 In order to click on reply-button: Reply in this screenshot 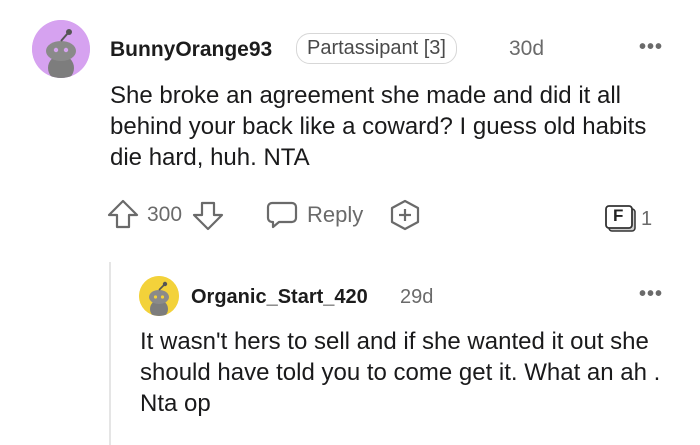, I will do `click(319, 215)`.